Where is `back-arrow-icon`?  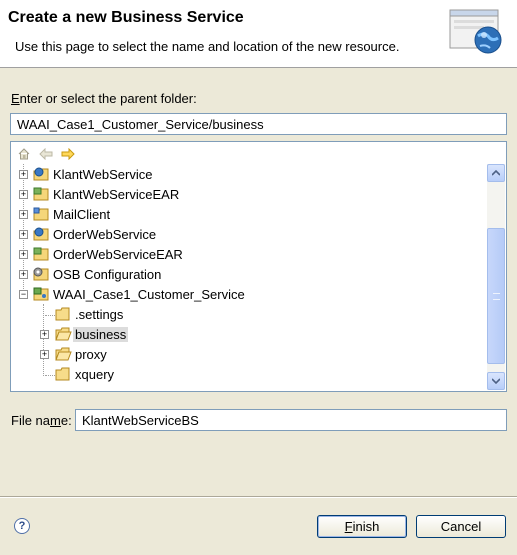 back-arrow-icon is located at coordinates (46, 154).